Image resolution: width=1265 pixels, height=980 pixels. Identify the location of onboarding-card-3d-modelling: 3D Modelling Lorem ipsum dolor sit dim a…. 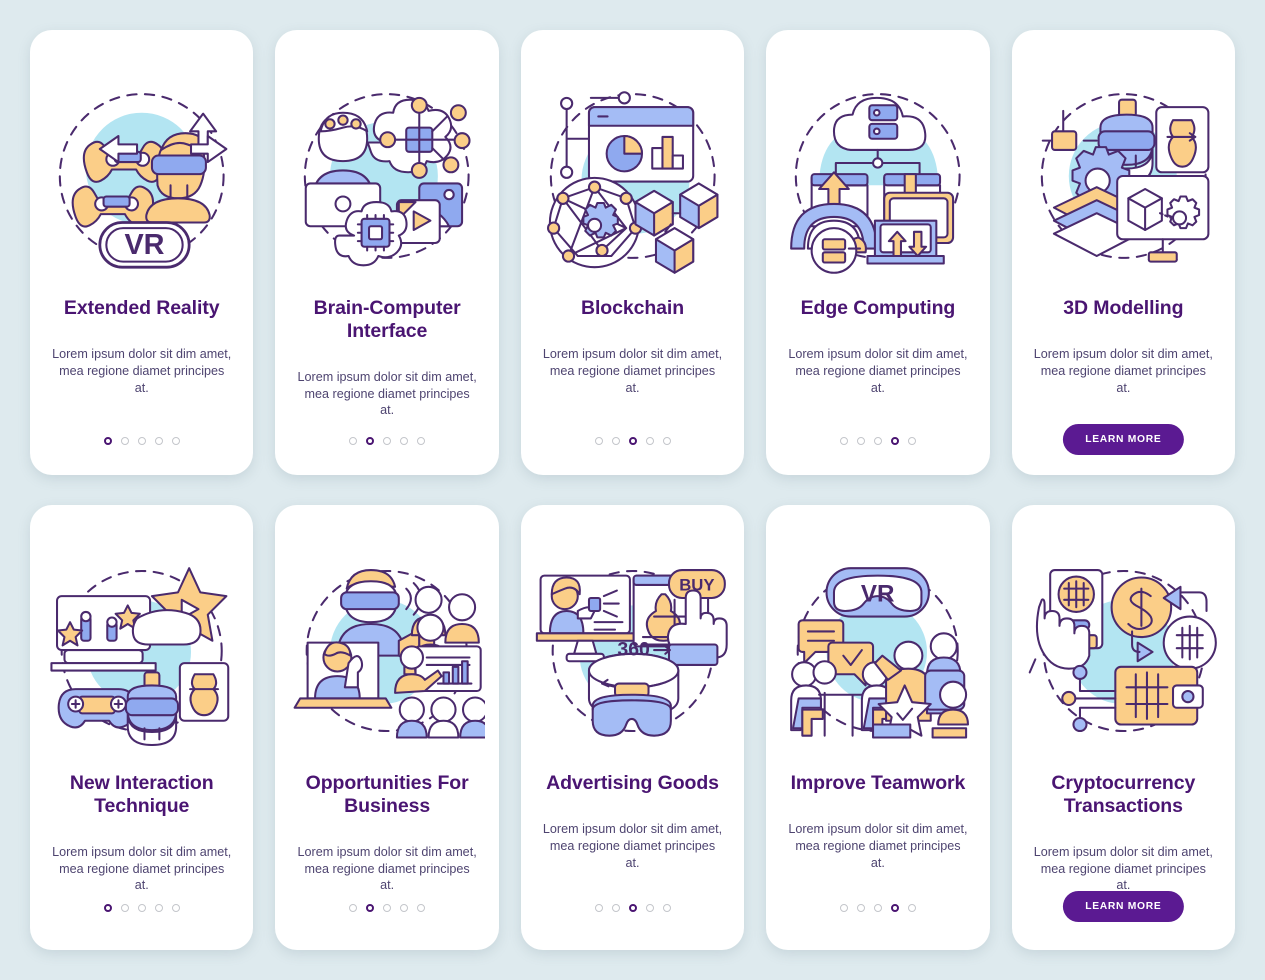
(1123, 252).